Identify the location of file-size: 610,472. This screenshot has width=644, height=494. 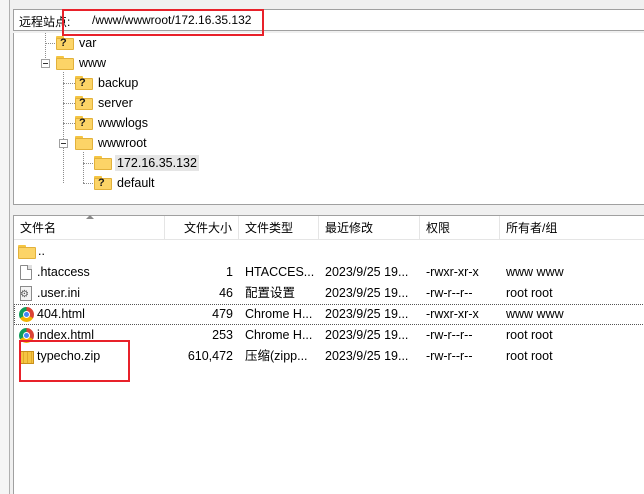
(210, 356).